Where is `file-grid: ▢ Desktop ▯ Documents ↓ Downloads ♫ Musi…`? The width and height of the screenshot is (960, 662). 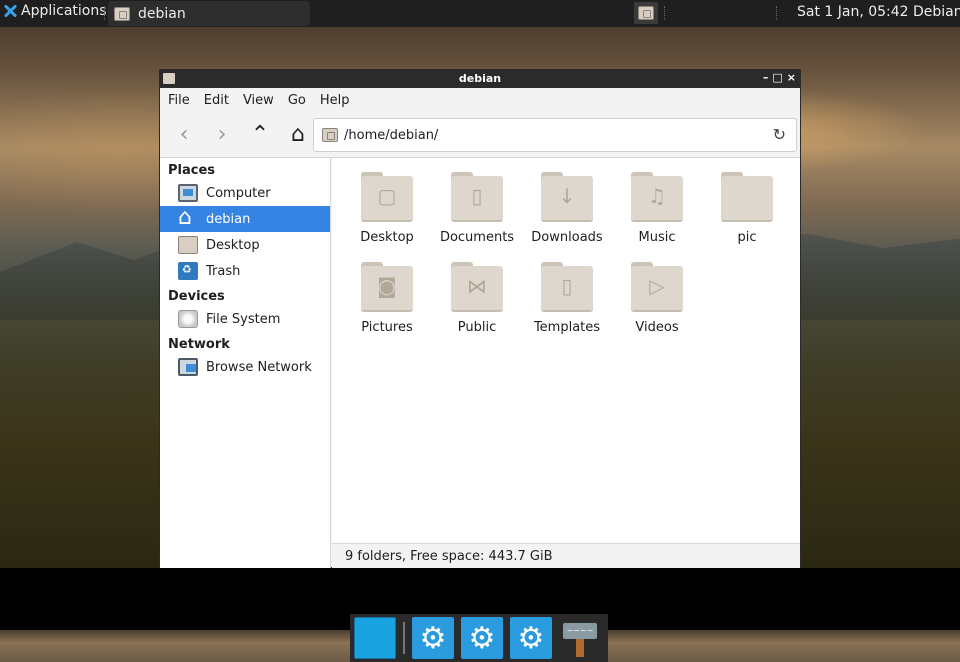
file-grid: ▢ Desktop ▯ Documents ↓ Downloads ♫ Musi… is located at coordinates (567, 252).